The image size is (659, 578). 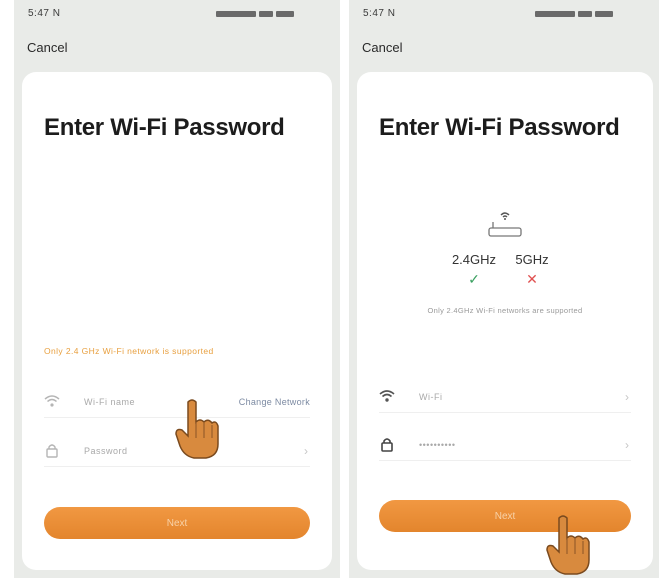 I want to click on band-5ghz-label: 5GHz, so click(x=532, y=259).